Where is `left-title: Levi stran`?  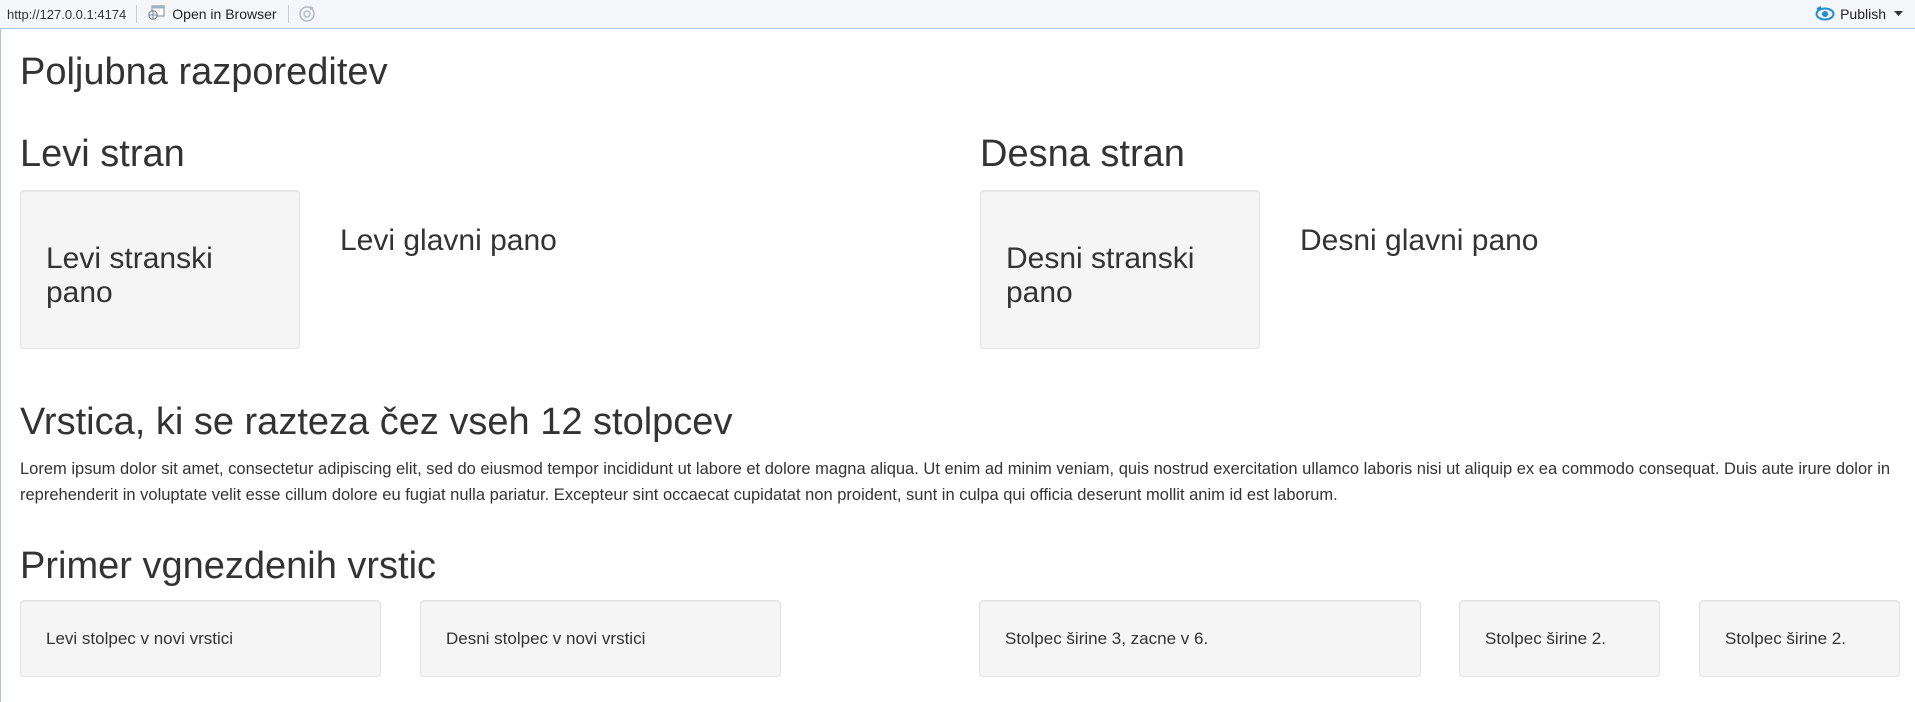 left-title: Levi stran is located at coordinates (102, 154).